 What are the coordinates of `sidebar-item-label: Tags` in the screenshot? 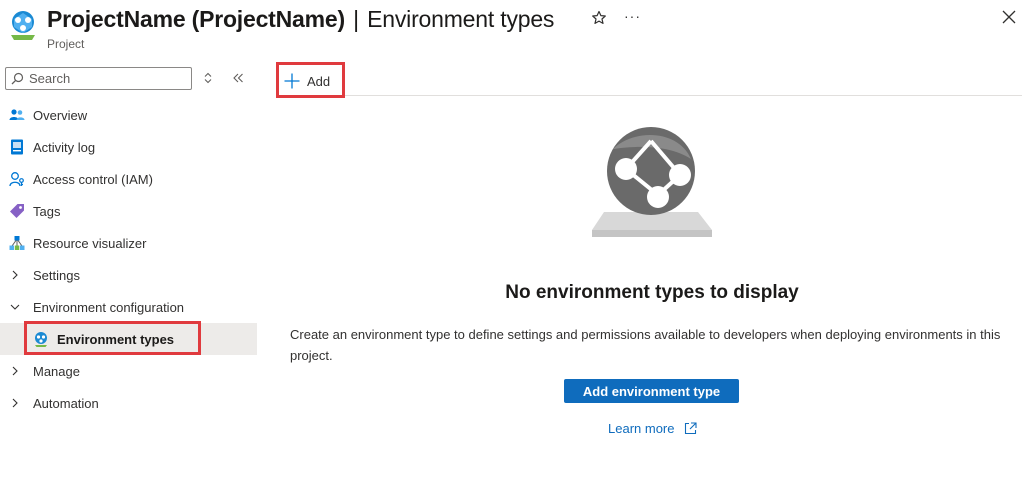 It's located at (47, 211).